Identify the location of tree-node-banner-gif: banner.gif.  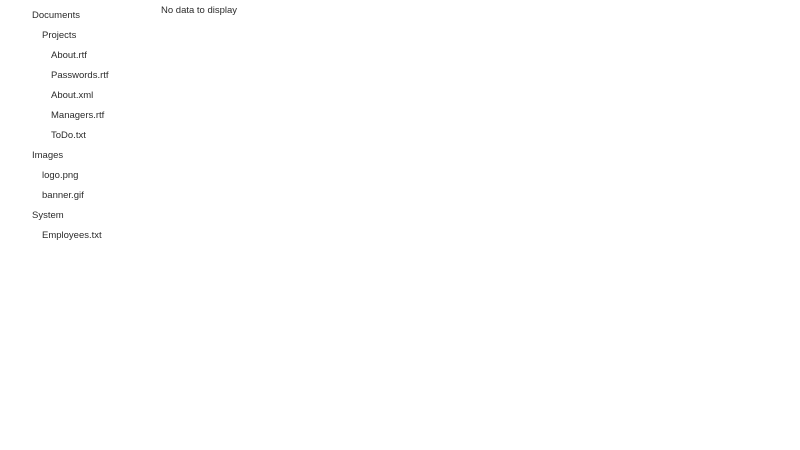
(75, 196).